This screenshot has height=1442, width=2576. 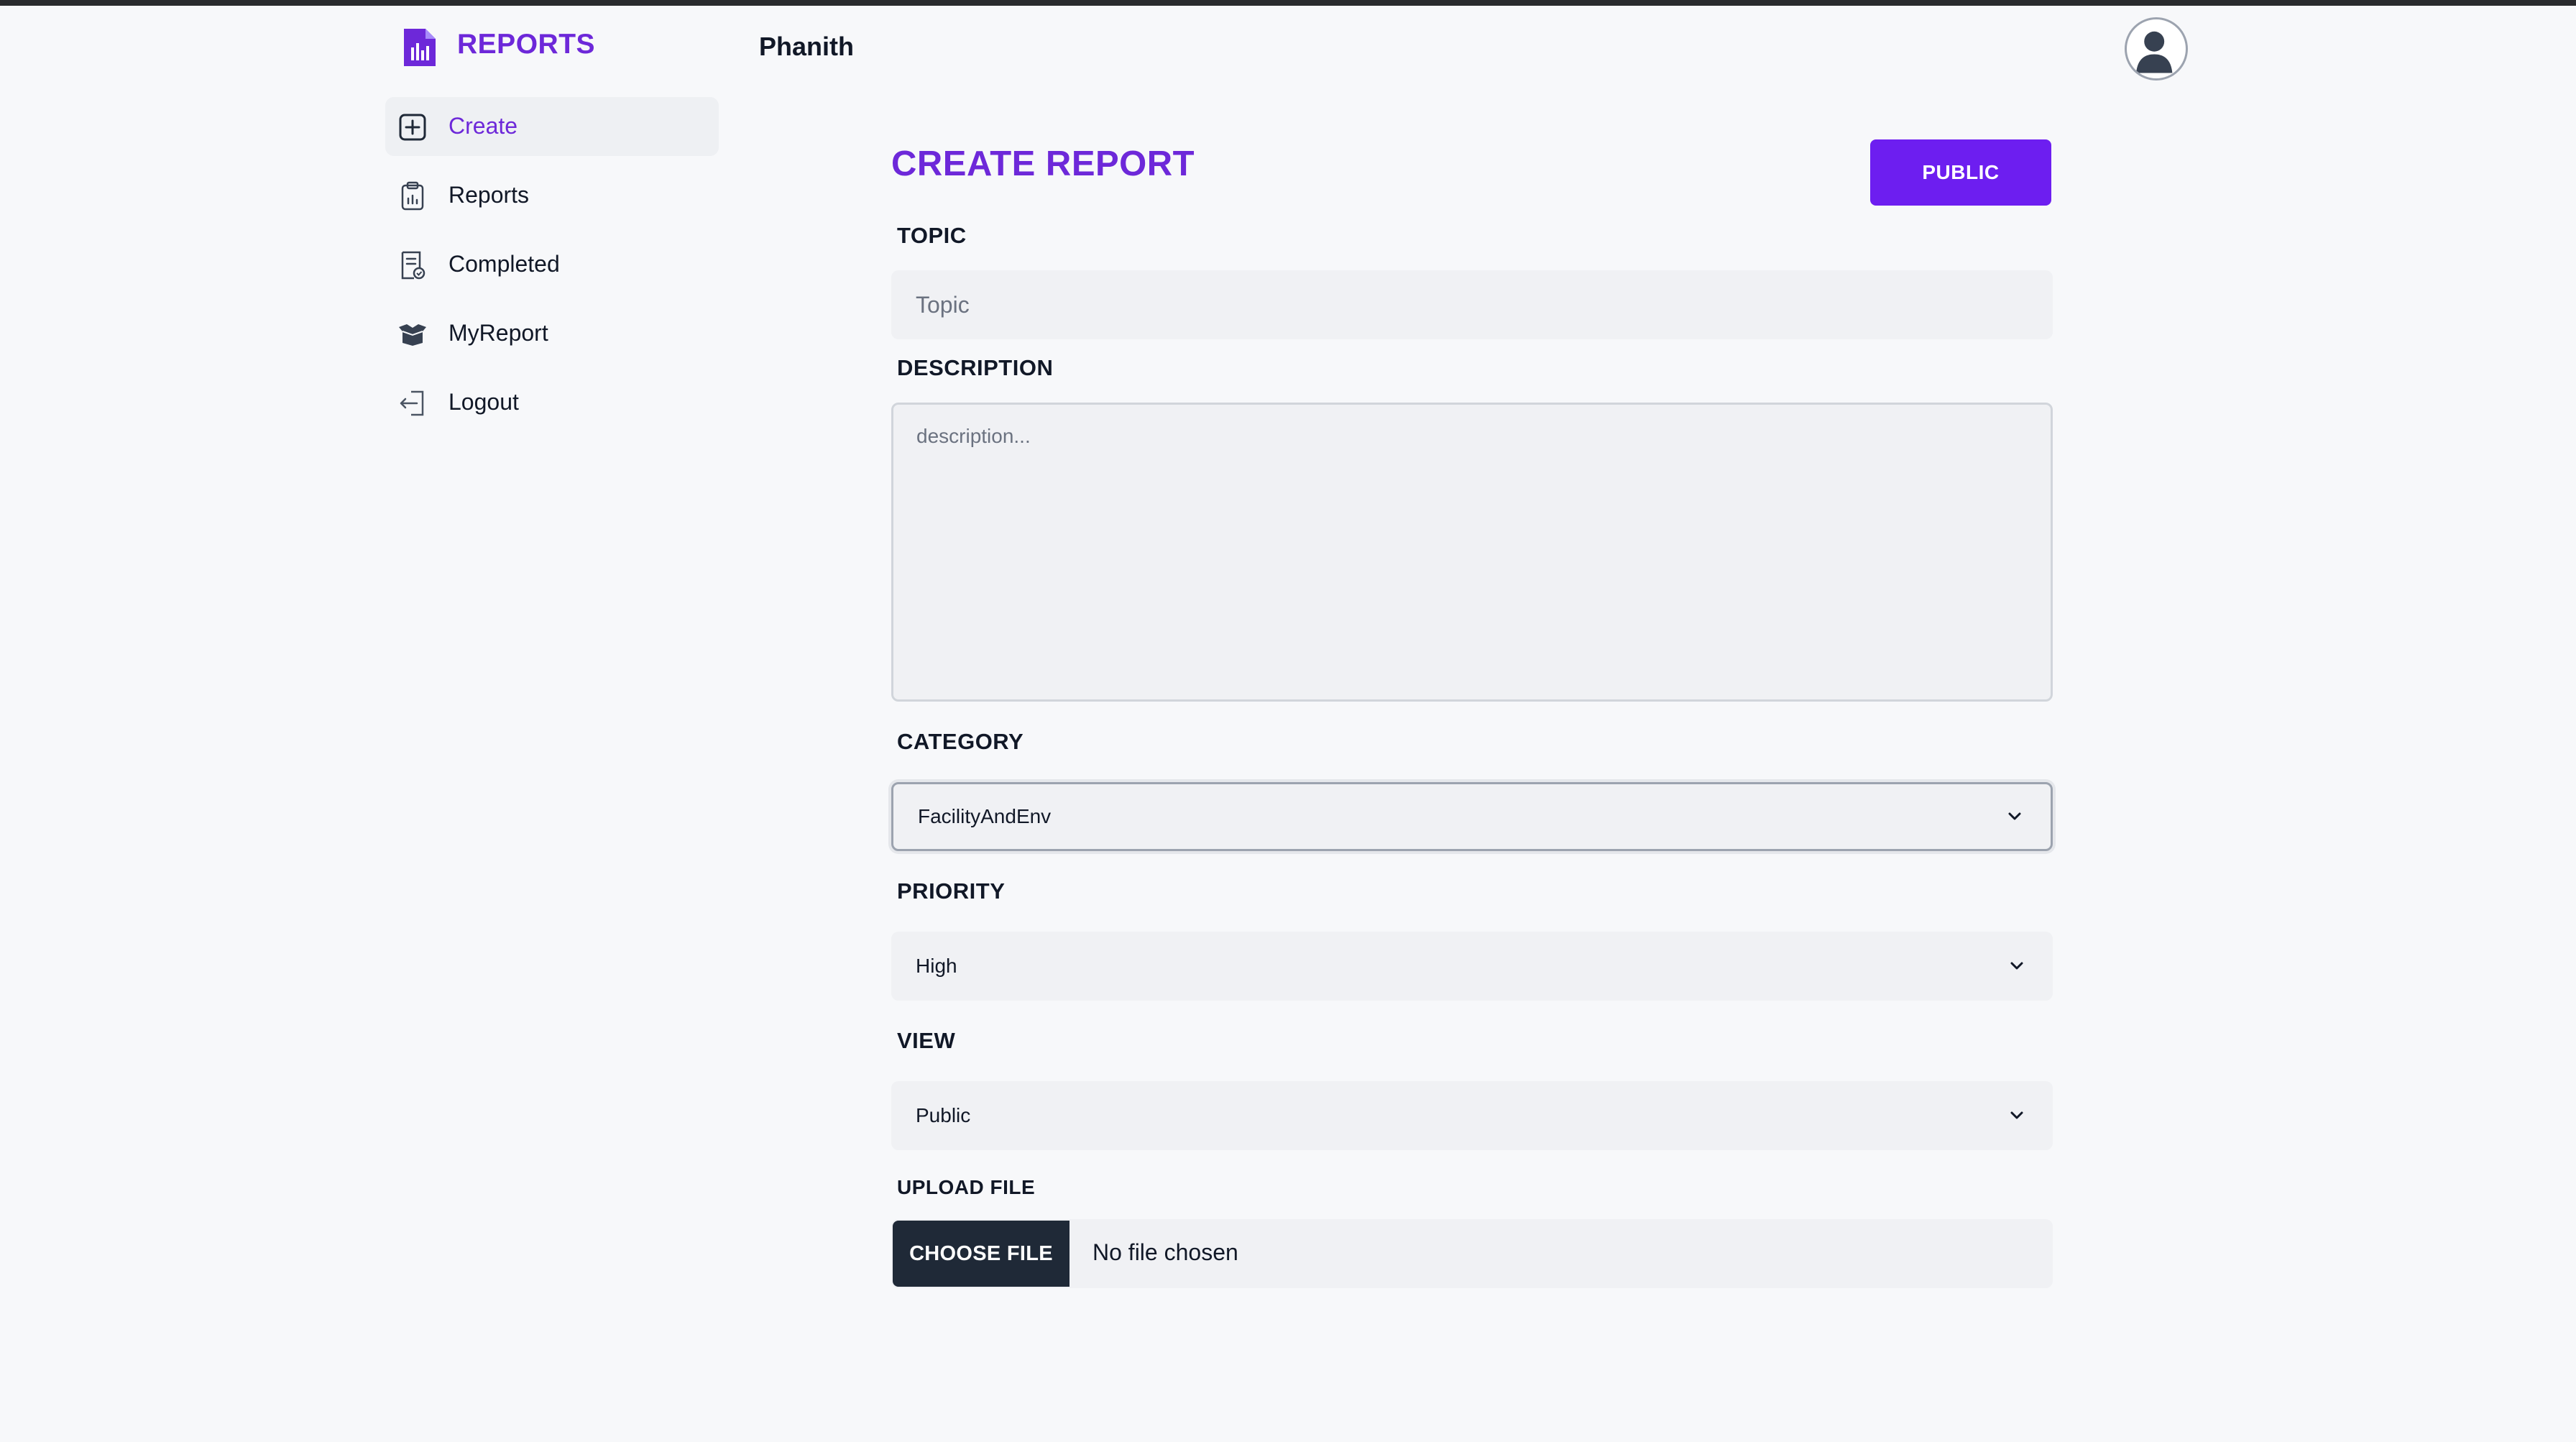 What do you see at coordinates (1472, 817) in the screenshot?
I see `category-select: FacilityAndEnv` at bounding box center [1472, 817].